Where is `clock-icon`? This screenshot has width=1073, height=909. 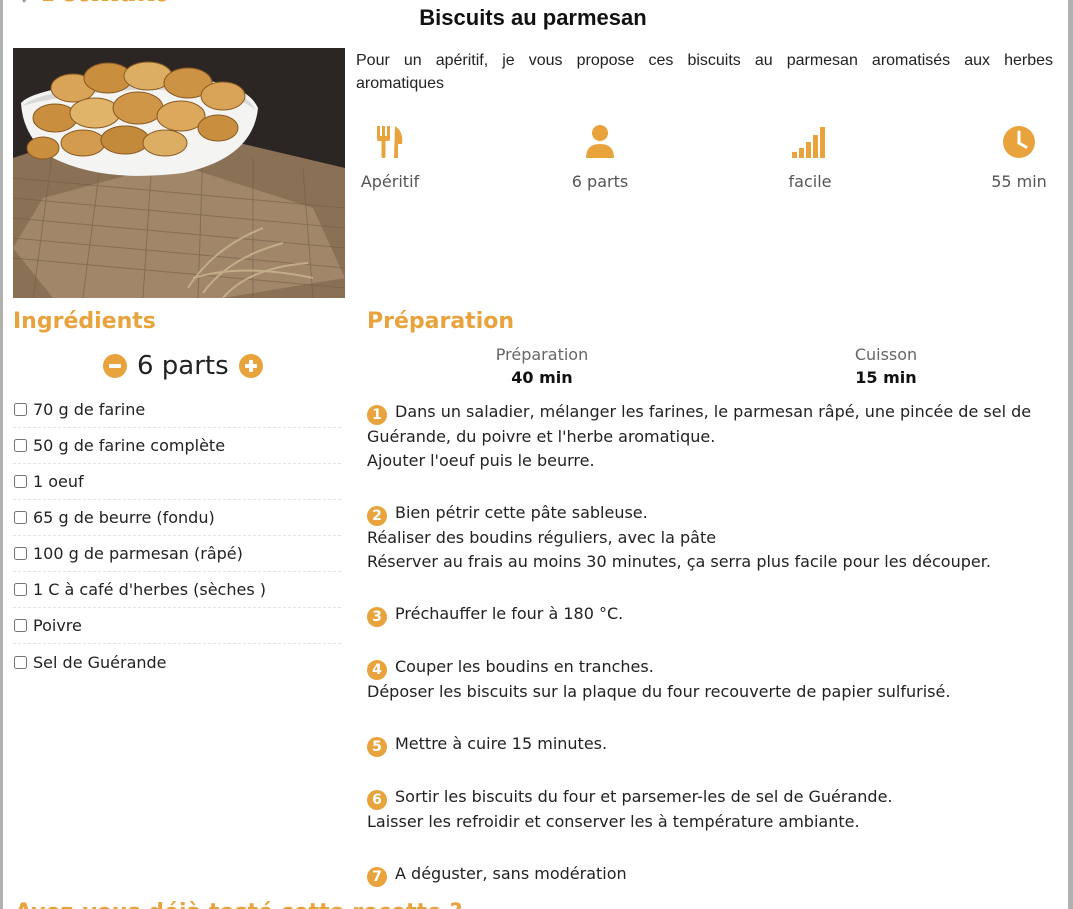 clock-icon is located at coordinates (1019, 142).